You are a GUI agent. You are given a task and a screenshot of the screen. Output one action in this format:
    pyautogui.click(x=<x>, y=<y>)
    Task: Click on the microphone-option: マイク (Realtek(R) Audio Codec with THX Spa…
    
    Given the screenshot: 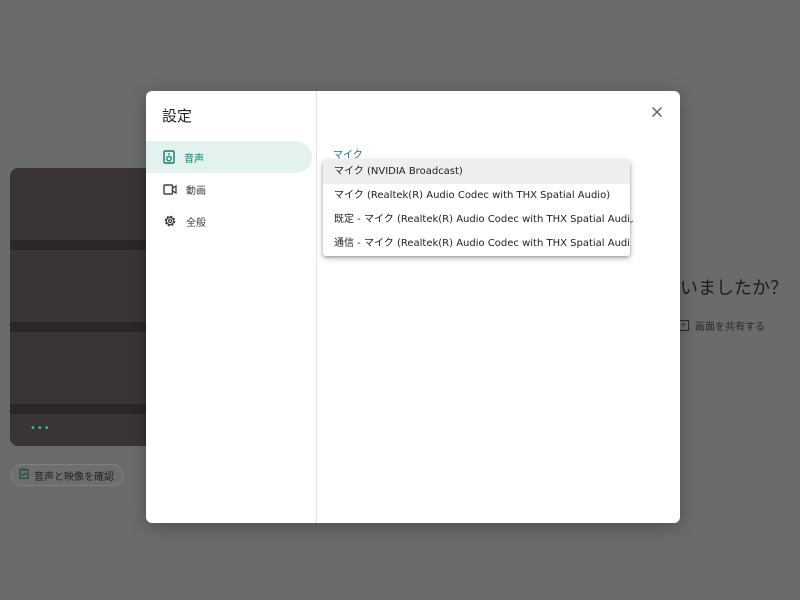 What is the action you would take?
    pyautogui.click(x=476, y=196)
    